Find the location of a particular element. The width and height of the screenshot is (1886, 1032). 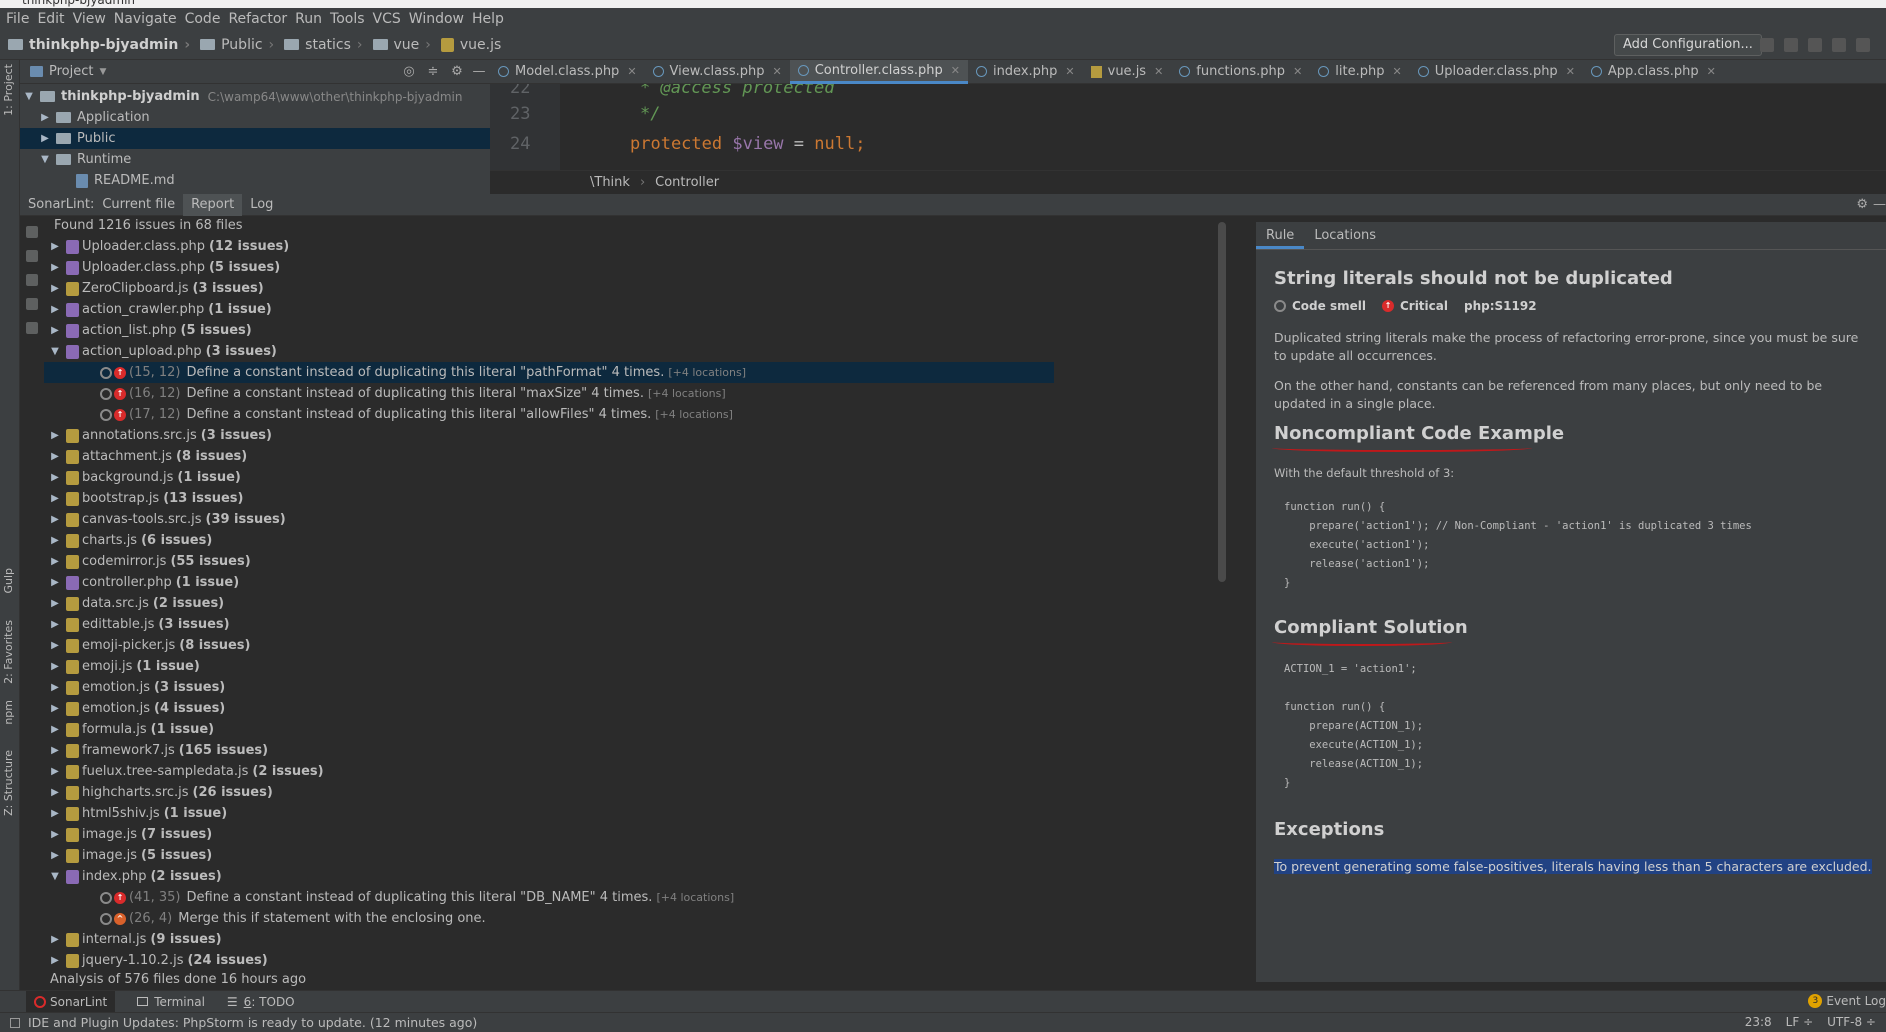

issue-file-row: ▶ controller.php (1 issue) is located at coordinates (549, 582).